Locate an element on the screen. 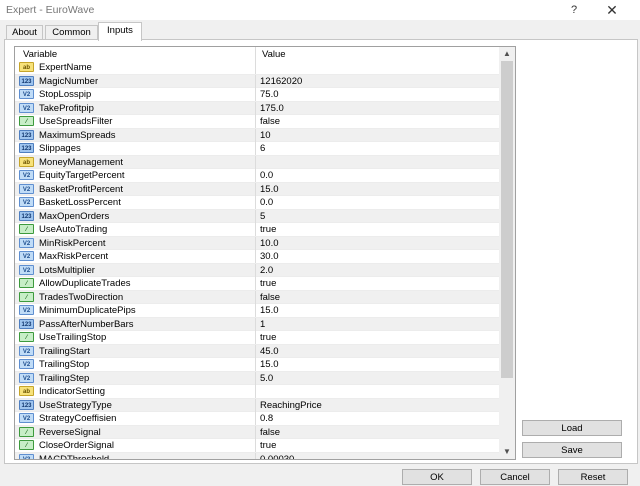  table-row: V2 StopLosspip 75.0 is located at coordinates (257, 95).